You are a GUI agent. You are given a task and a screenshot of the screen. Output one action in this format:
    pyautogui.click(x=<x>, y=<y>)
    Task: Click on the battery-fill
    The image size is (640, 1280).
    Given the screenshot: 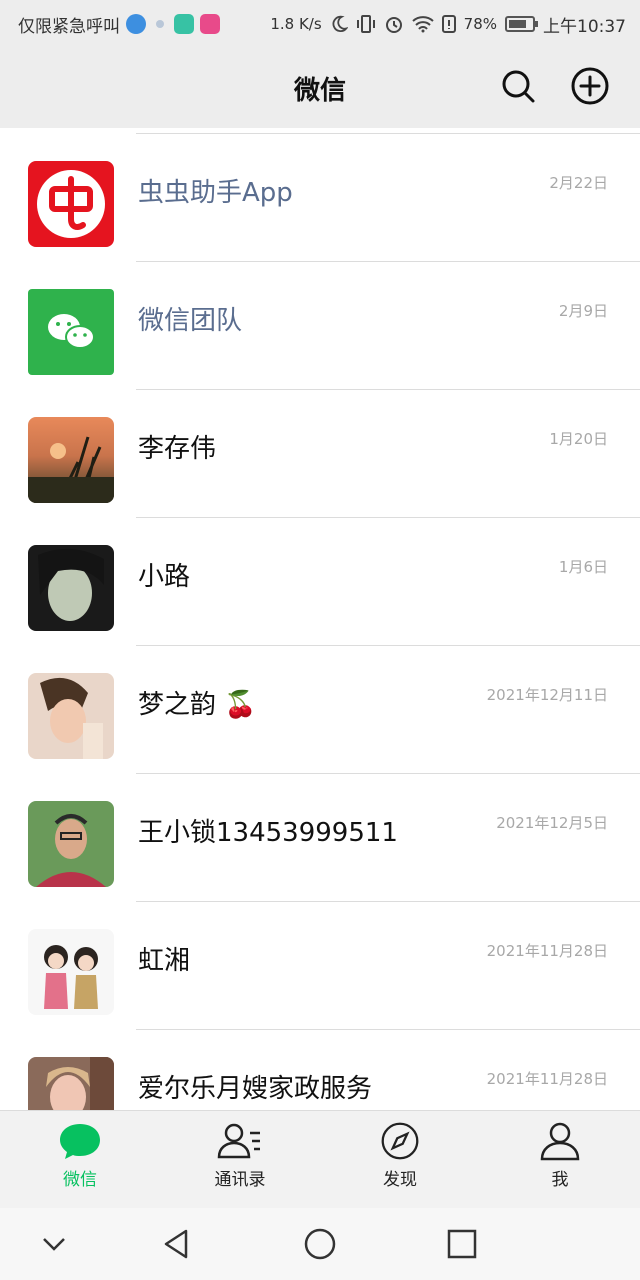 What is the action you would take?
    pyautogui.click(x=517, y=24)
    